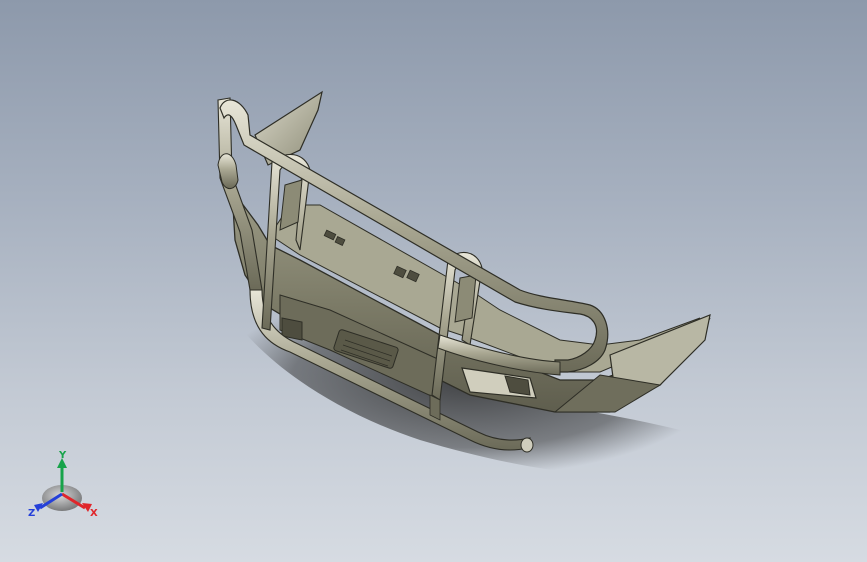 This screenshot has width=867, height=562. Describe the element at coordinates (31, 513) in the screenshot. I see `z-axis-label: Z` at that location.